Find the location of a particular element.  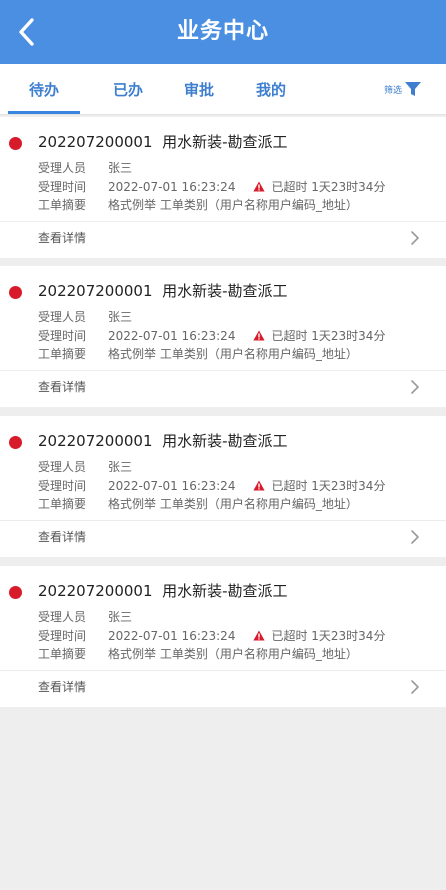

tab-bar: 待办 已办 审批 我的 筛选 is located at coordinates (223, 89).